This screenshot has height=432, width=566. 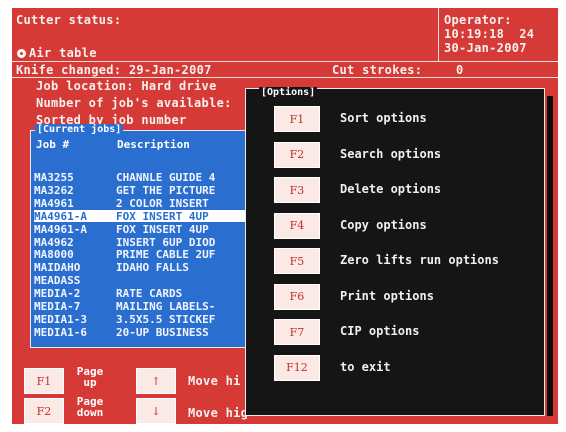 I want to click on job-row: MA8000 PRIME CABLE 2UF, so click(x=146, y=255).